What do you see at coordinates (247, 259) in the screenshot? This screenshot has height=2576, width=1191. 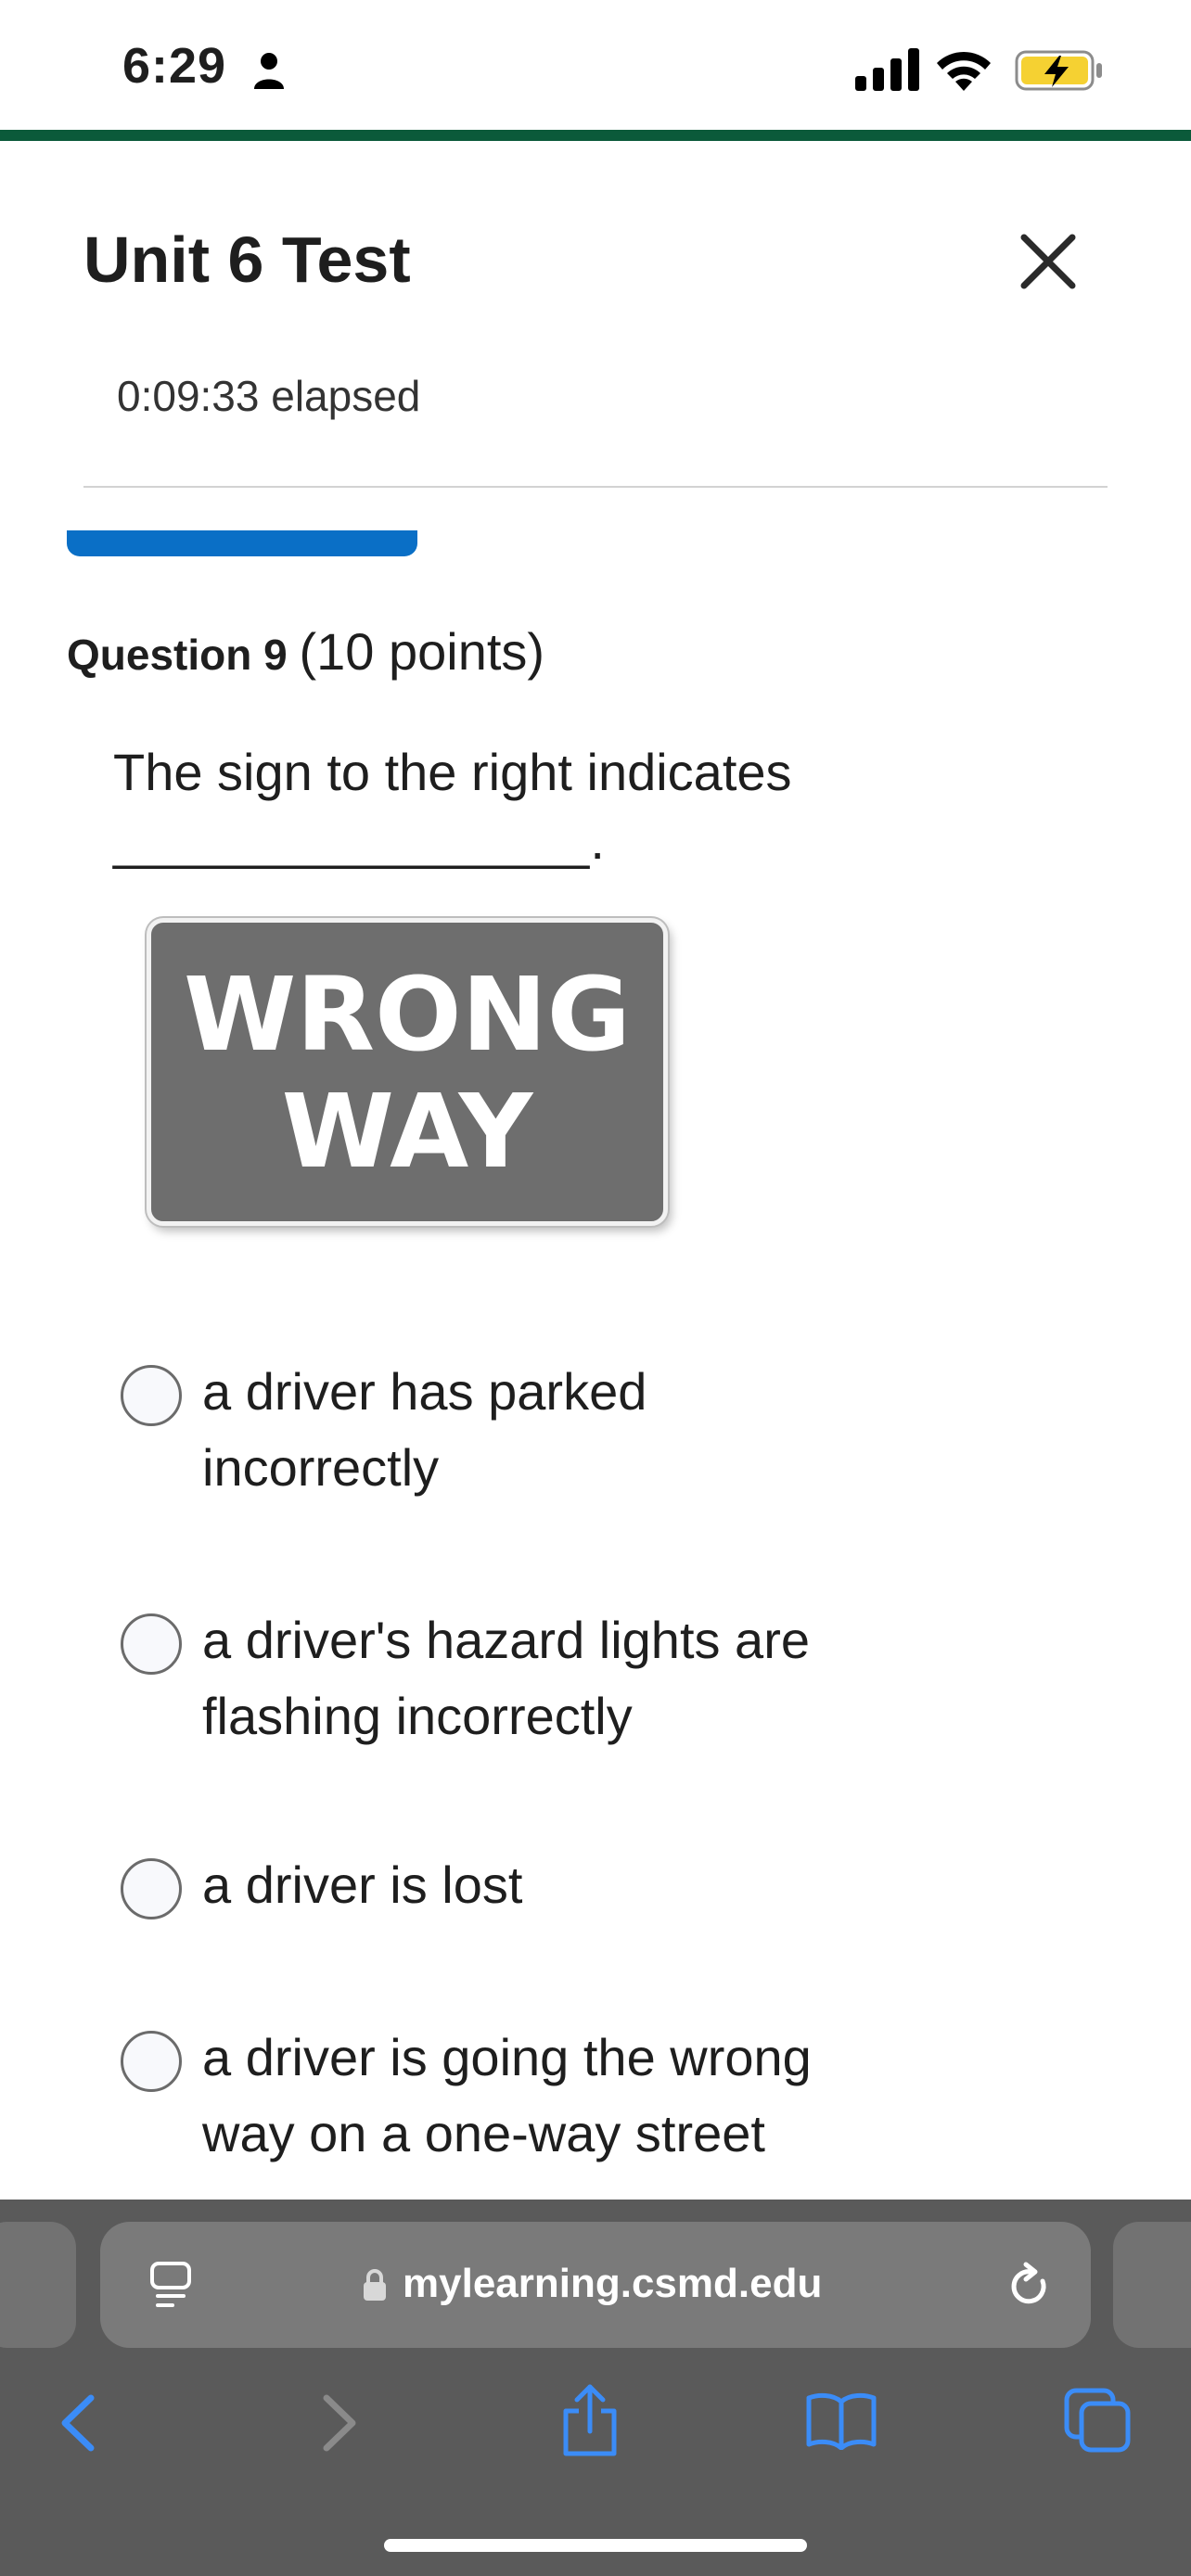 I see `page-title: Unit 6 Test` at bounding box center [247, 259].